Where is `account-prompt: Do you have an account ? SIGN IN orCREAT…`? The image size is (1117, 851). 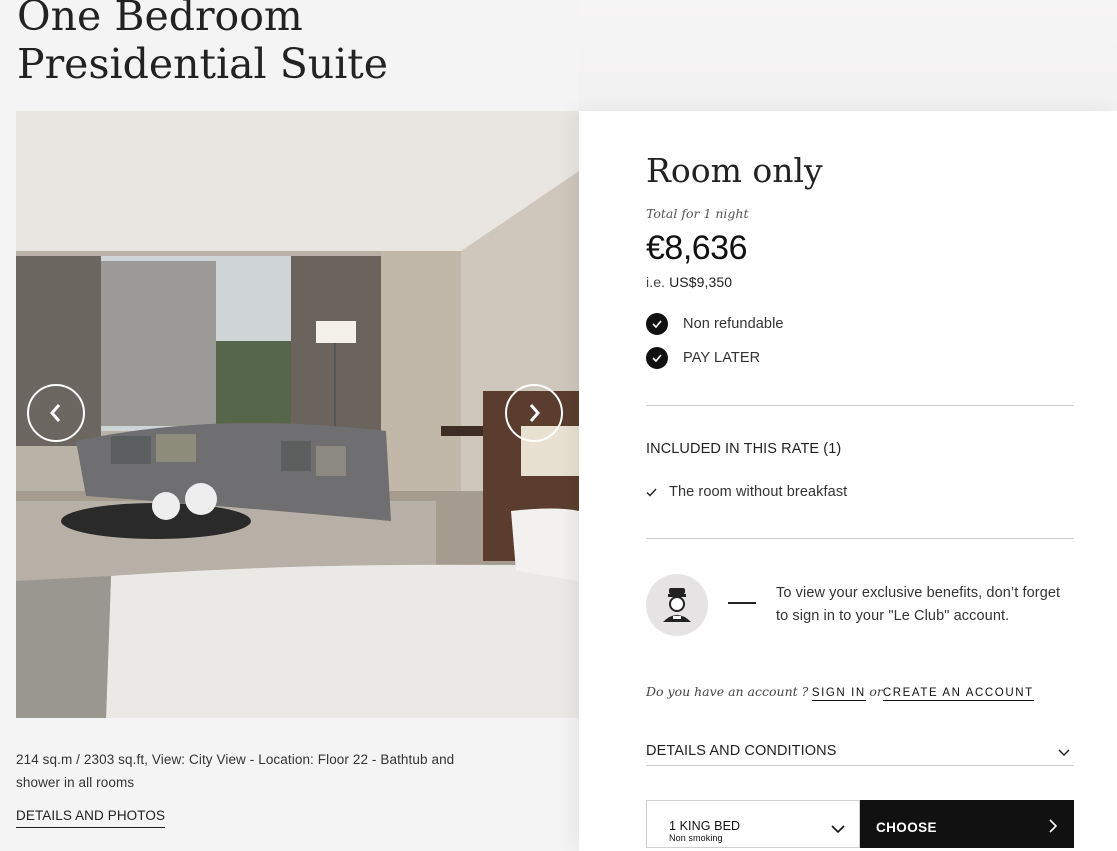
account-prompt: Do you have an account ? SIGN IN orCREAT… is located at coordinates (840, 692).